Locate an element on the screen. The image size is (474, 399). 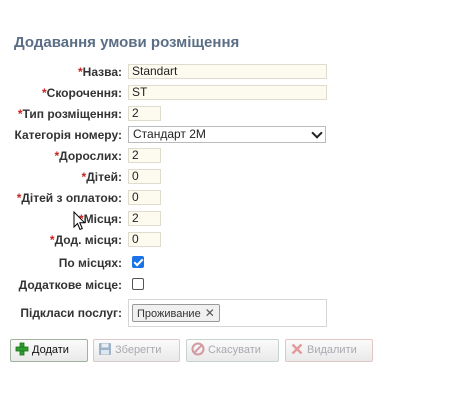
delete-button-label: Видалити is located at coordinates (332, 350).